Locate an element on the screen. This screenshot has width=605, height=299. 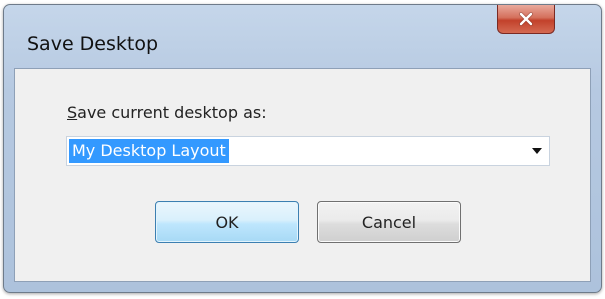
desktop-name-combobox: My Desktop Layout is located at coordinates (308, 151).